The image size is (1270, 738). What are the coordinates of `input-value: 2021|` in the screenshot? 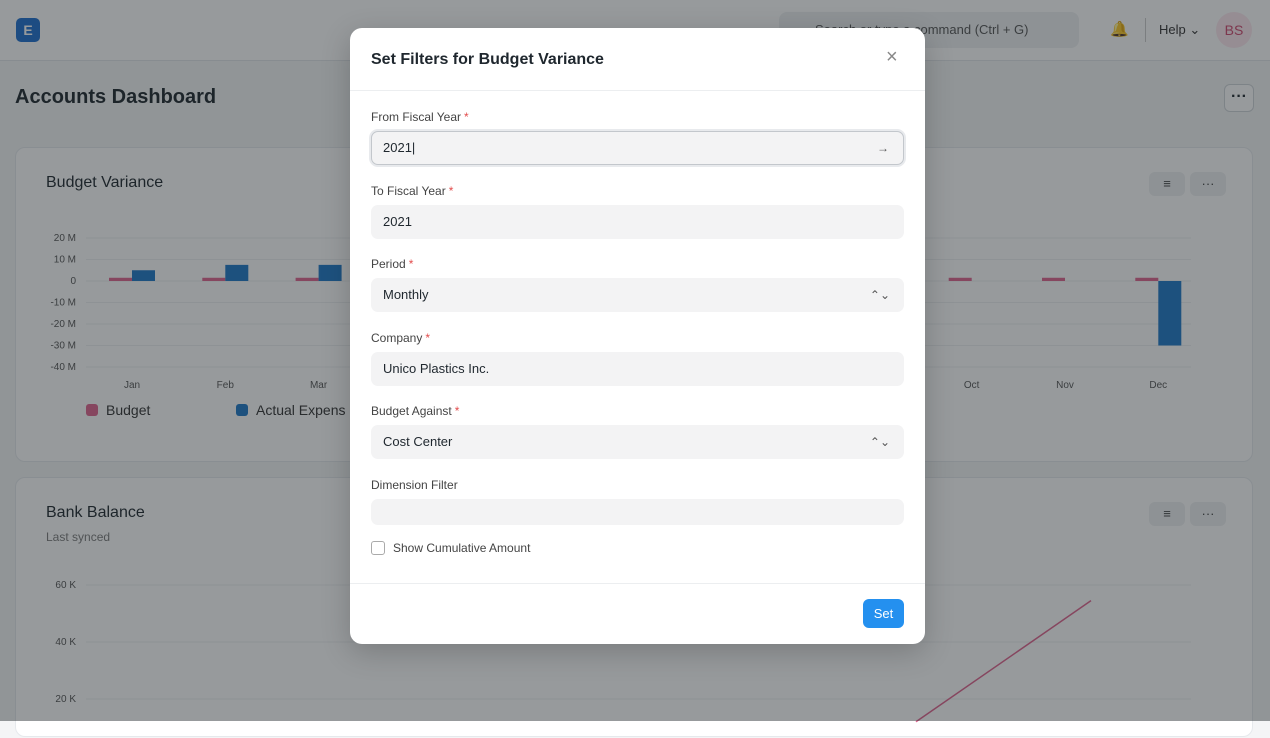 It's located at (399, 147).